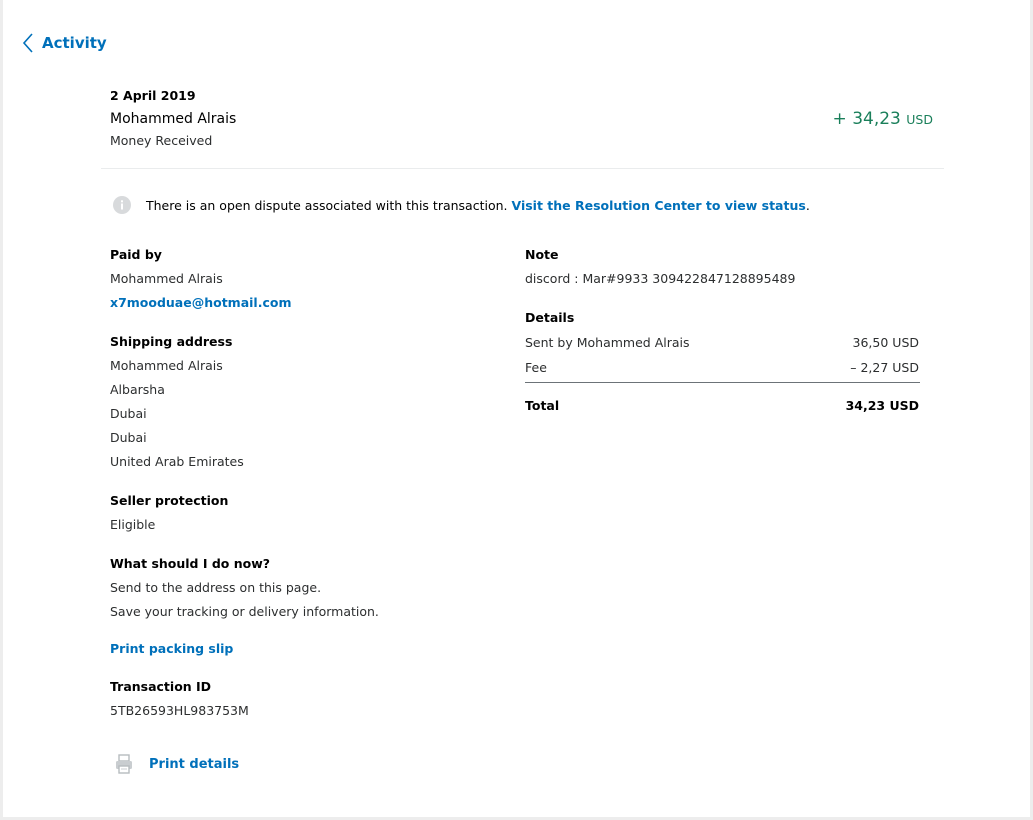  Describe the element at coordinates (190, 563) in the screenshot. I see `what-now-label: What should I do now?` at that location.